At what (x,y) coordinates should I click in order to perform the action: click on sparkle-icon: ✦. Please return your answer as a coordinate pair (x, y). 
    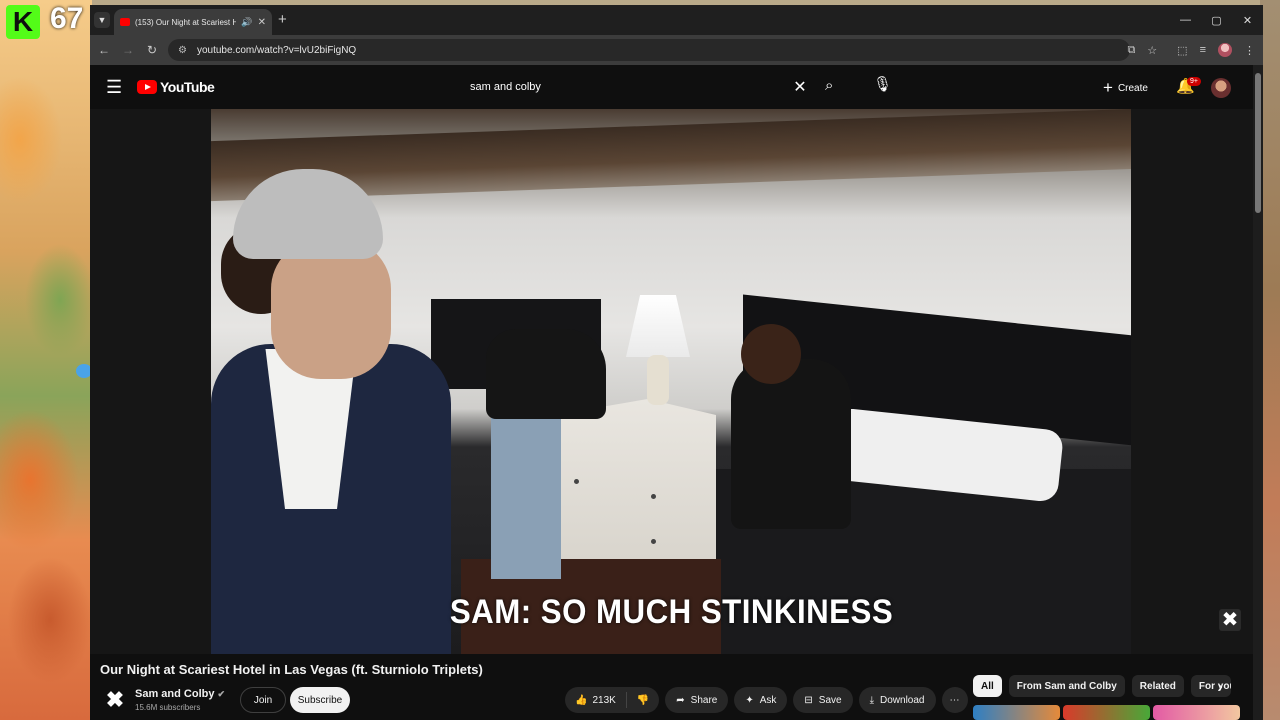
    Looking at the image, I should click on (749, 700).